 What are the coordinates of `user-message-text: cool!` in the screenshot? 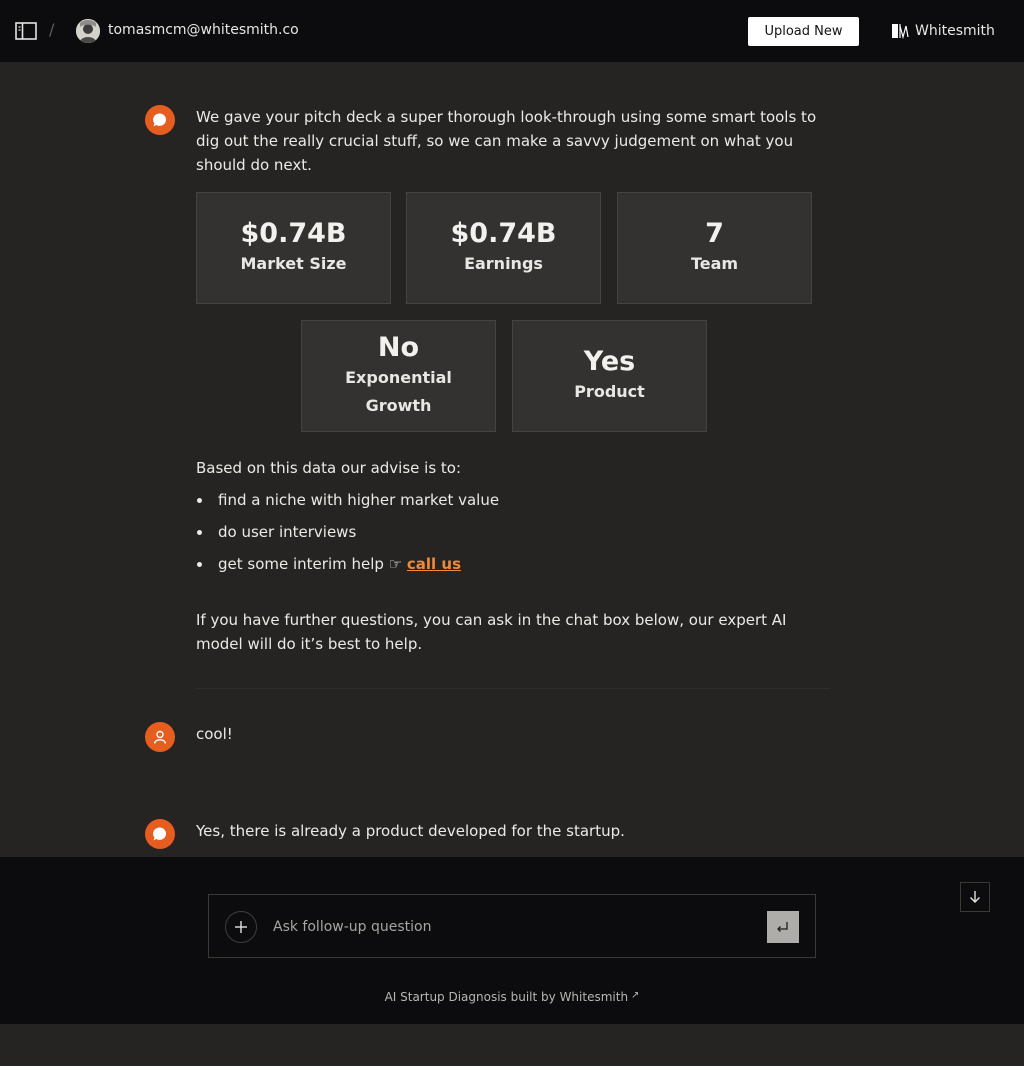 It's located at (214, 734).